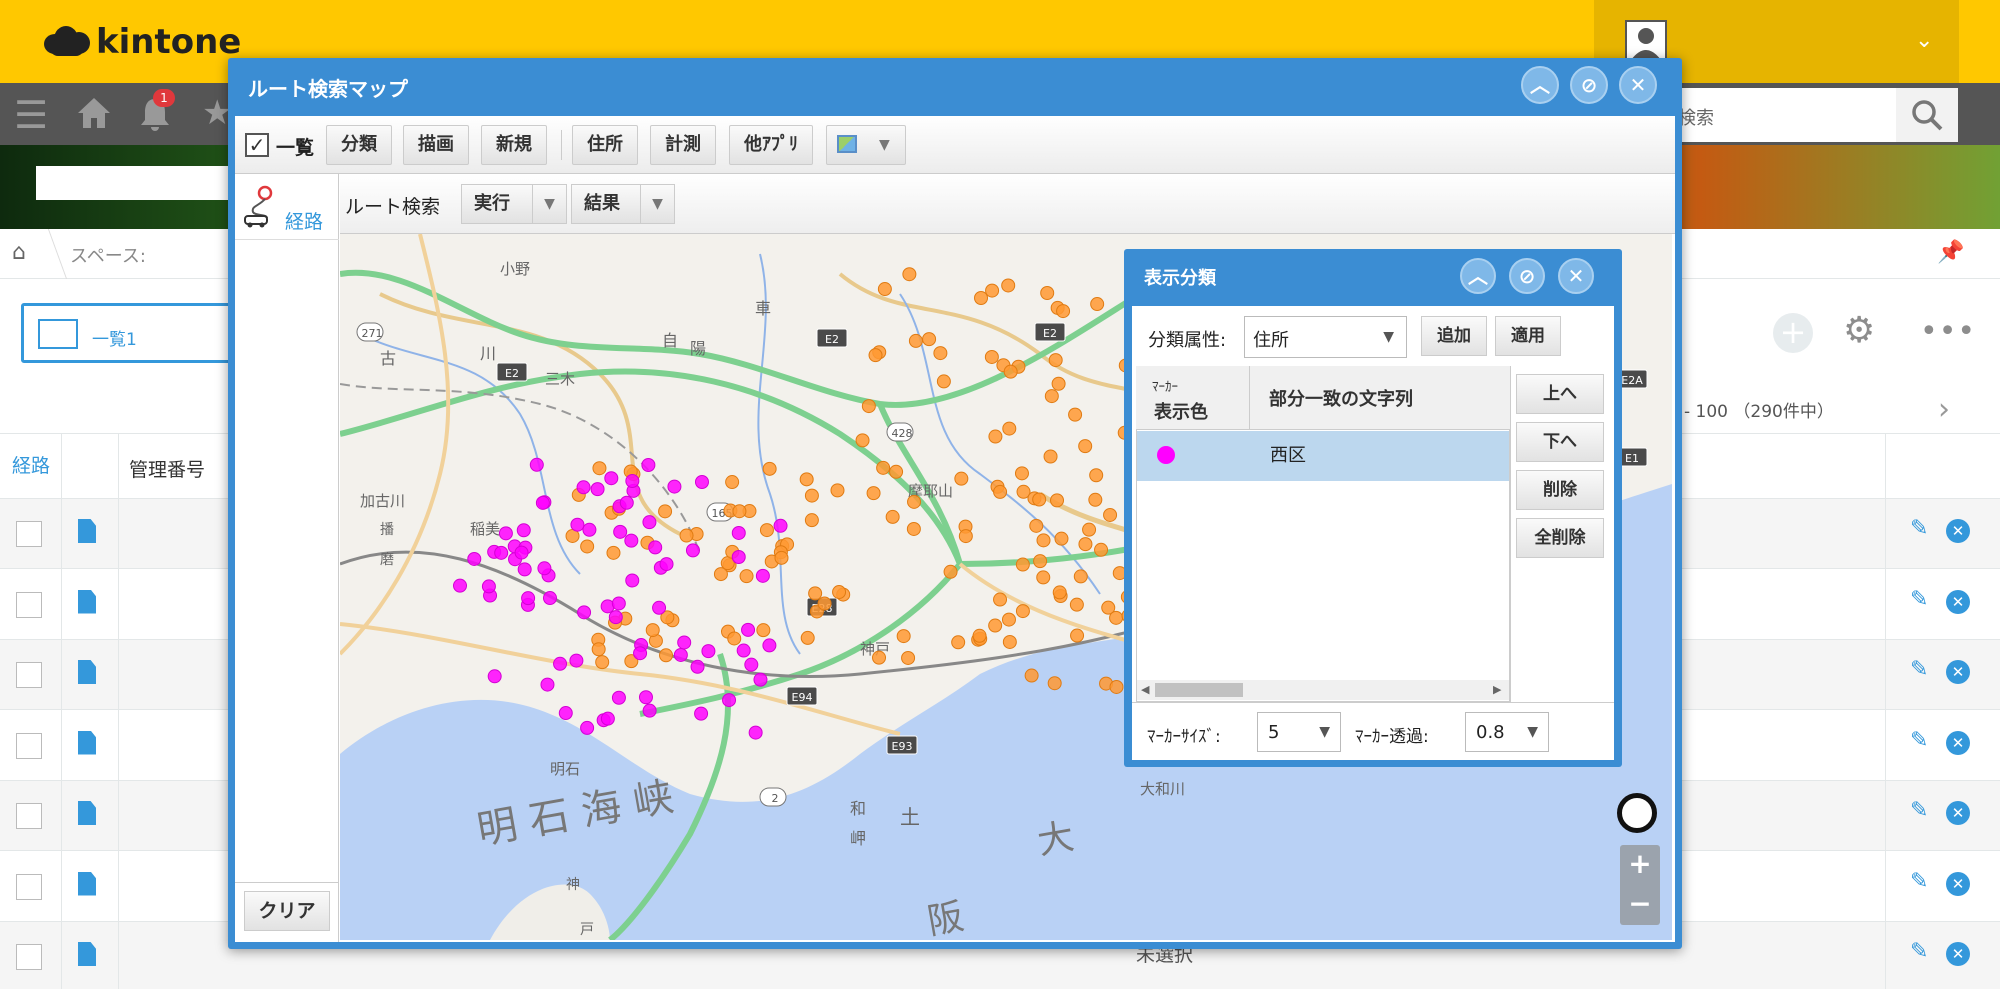 The width and height of the screenshot is (2000, 989). What do you see at coordinates (94, 117) in the screenshot?
I see `home-icon` at bounding box center [94, 117].